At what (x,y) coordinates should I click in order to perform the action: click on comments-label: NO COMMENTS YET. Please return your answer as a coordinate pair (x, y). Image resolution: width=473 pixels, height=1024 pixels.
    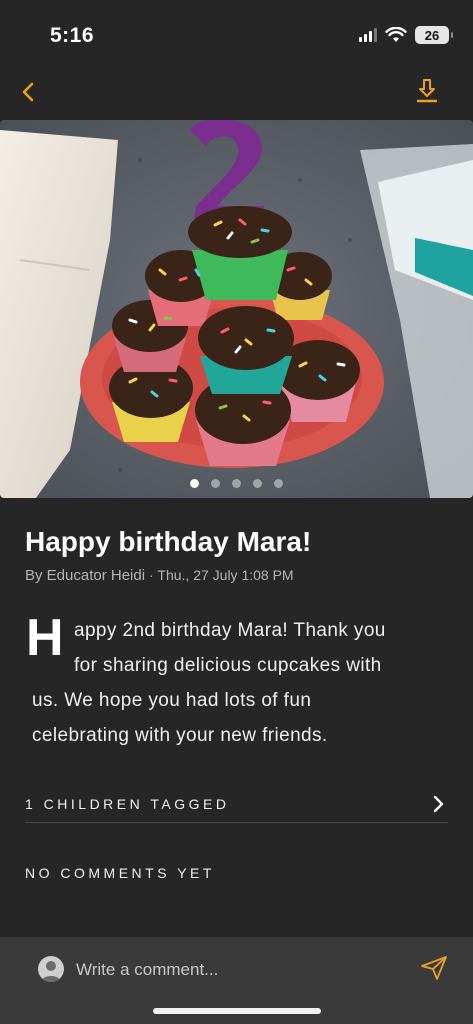
    Looking at the image, I should click on (120, 873).